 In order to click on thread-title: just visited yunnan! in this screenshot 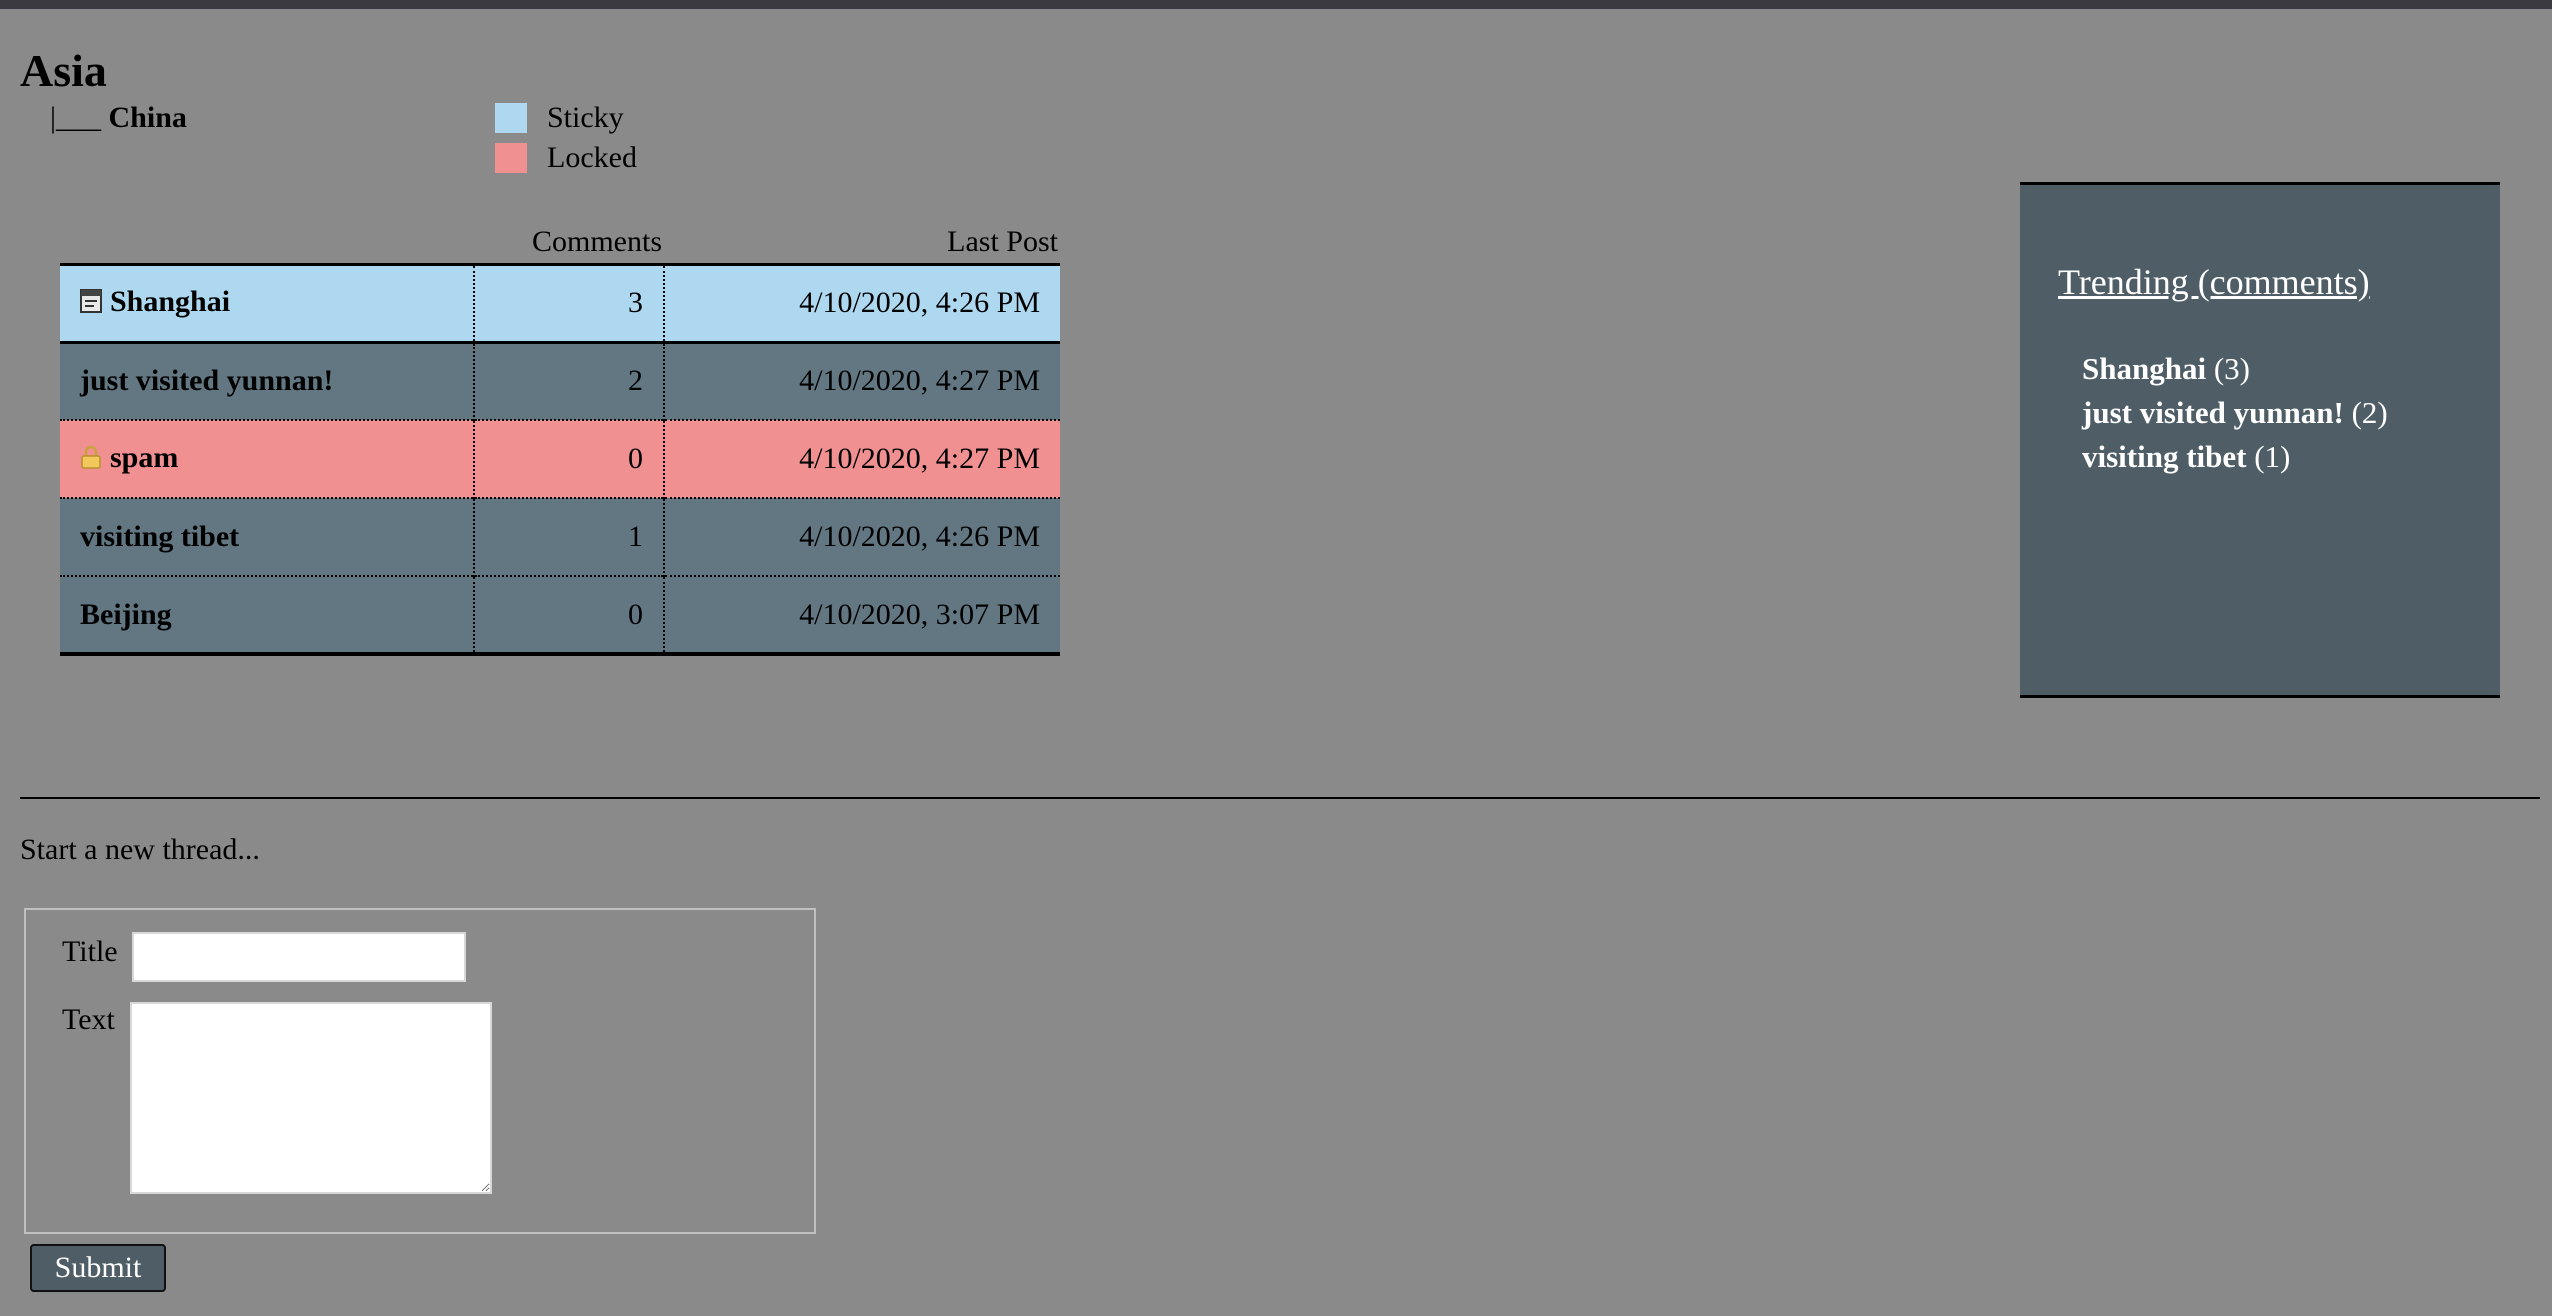, I will do `click(206, 380)`.